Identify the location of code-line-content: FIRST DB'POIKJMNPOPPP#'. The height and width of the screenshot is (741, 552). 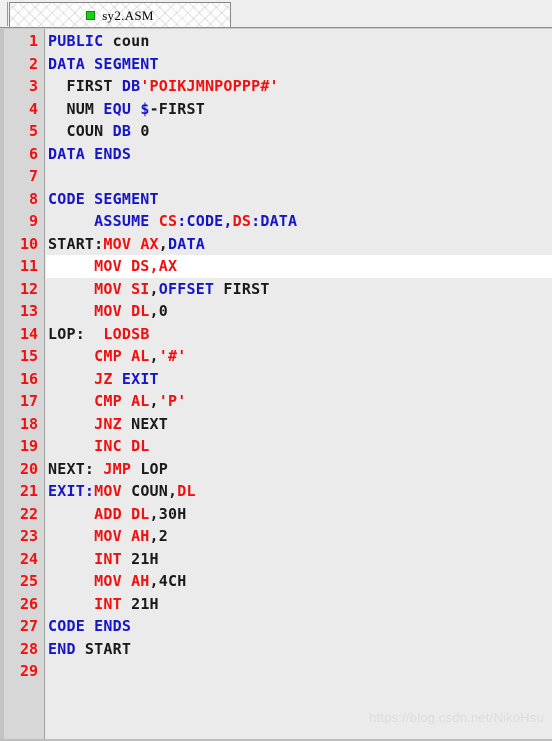
(299, 86).